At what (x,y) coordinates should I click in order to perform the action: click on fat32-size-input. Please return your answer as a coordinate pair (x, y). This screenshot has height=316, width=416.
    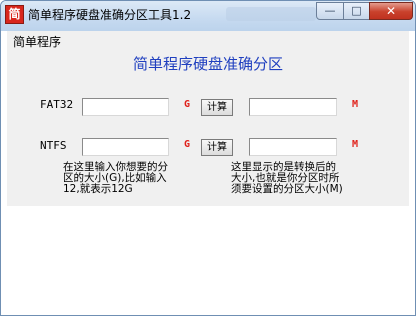
    Looking at the image, I should click on (125, 107).